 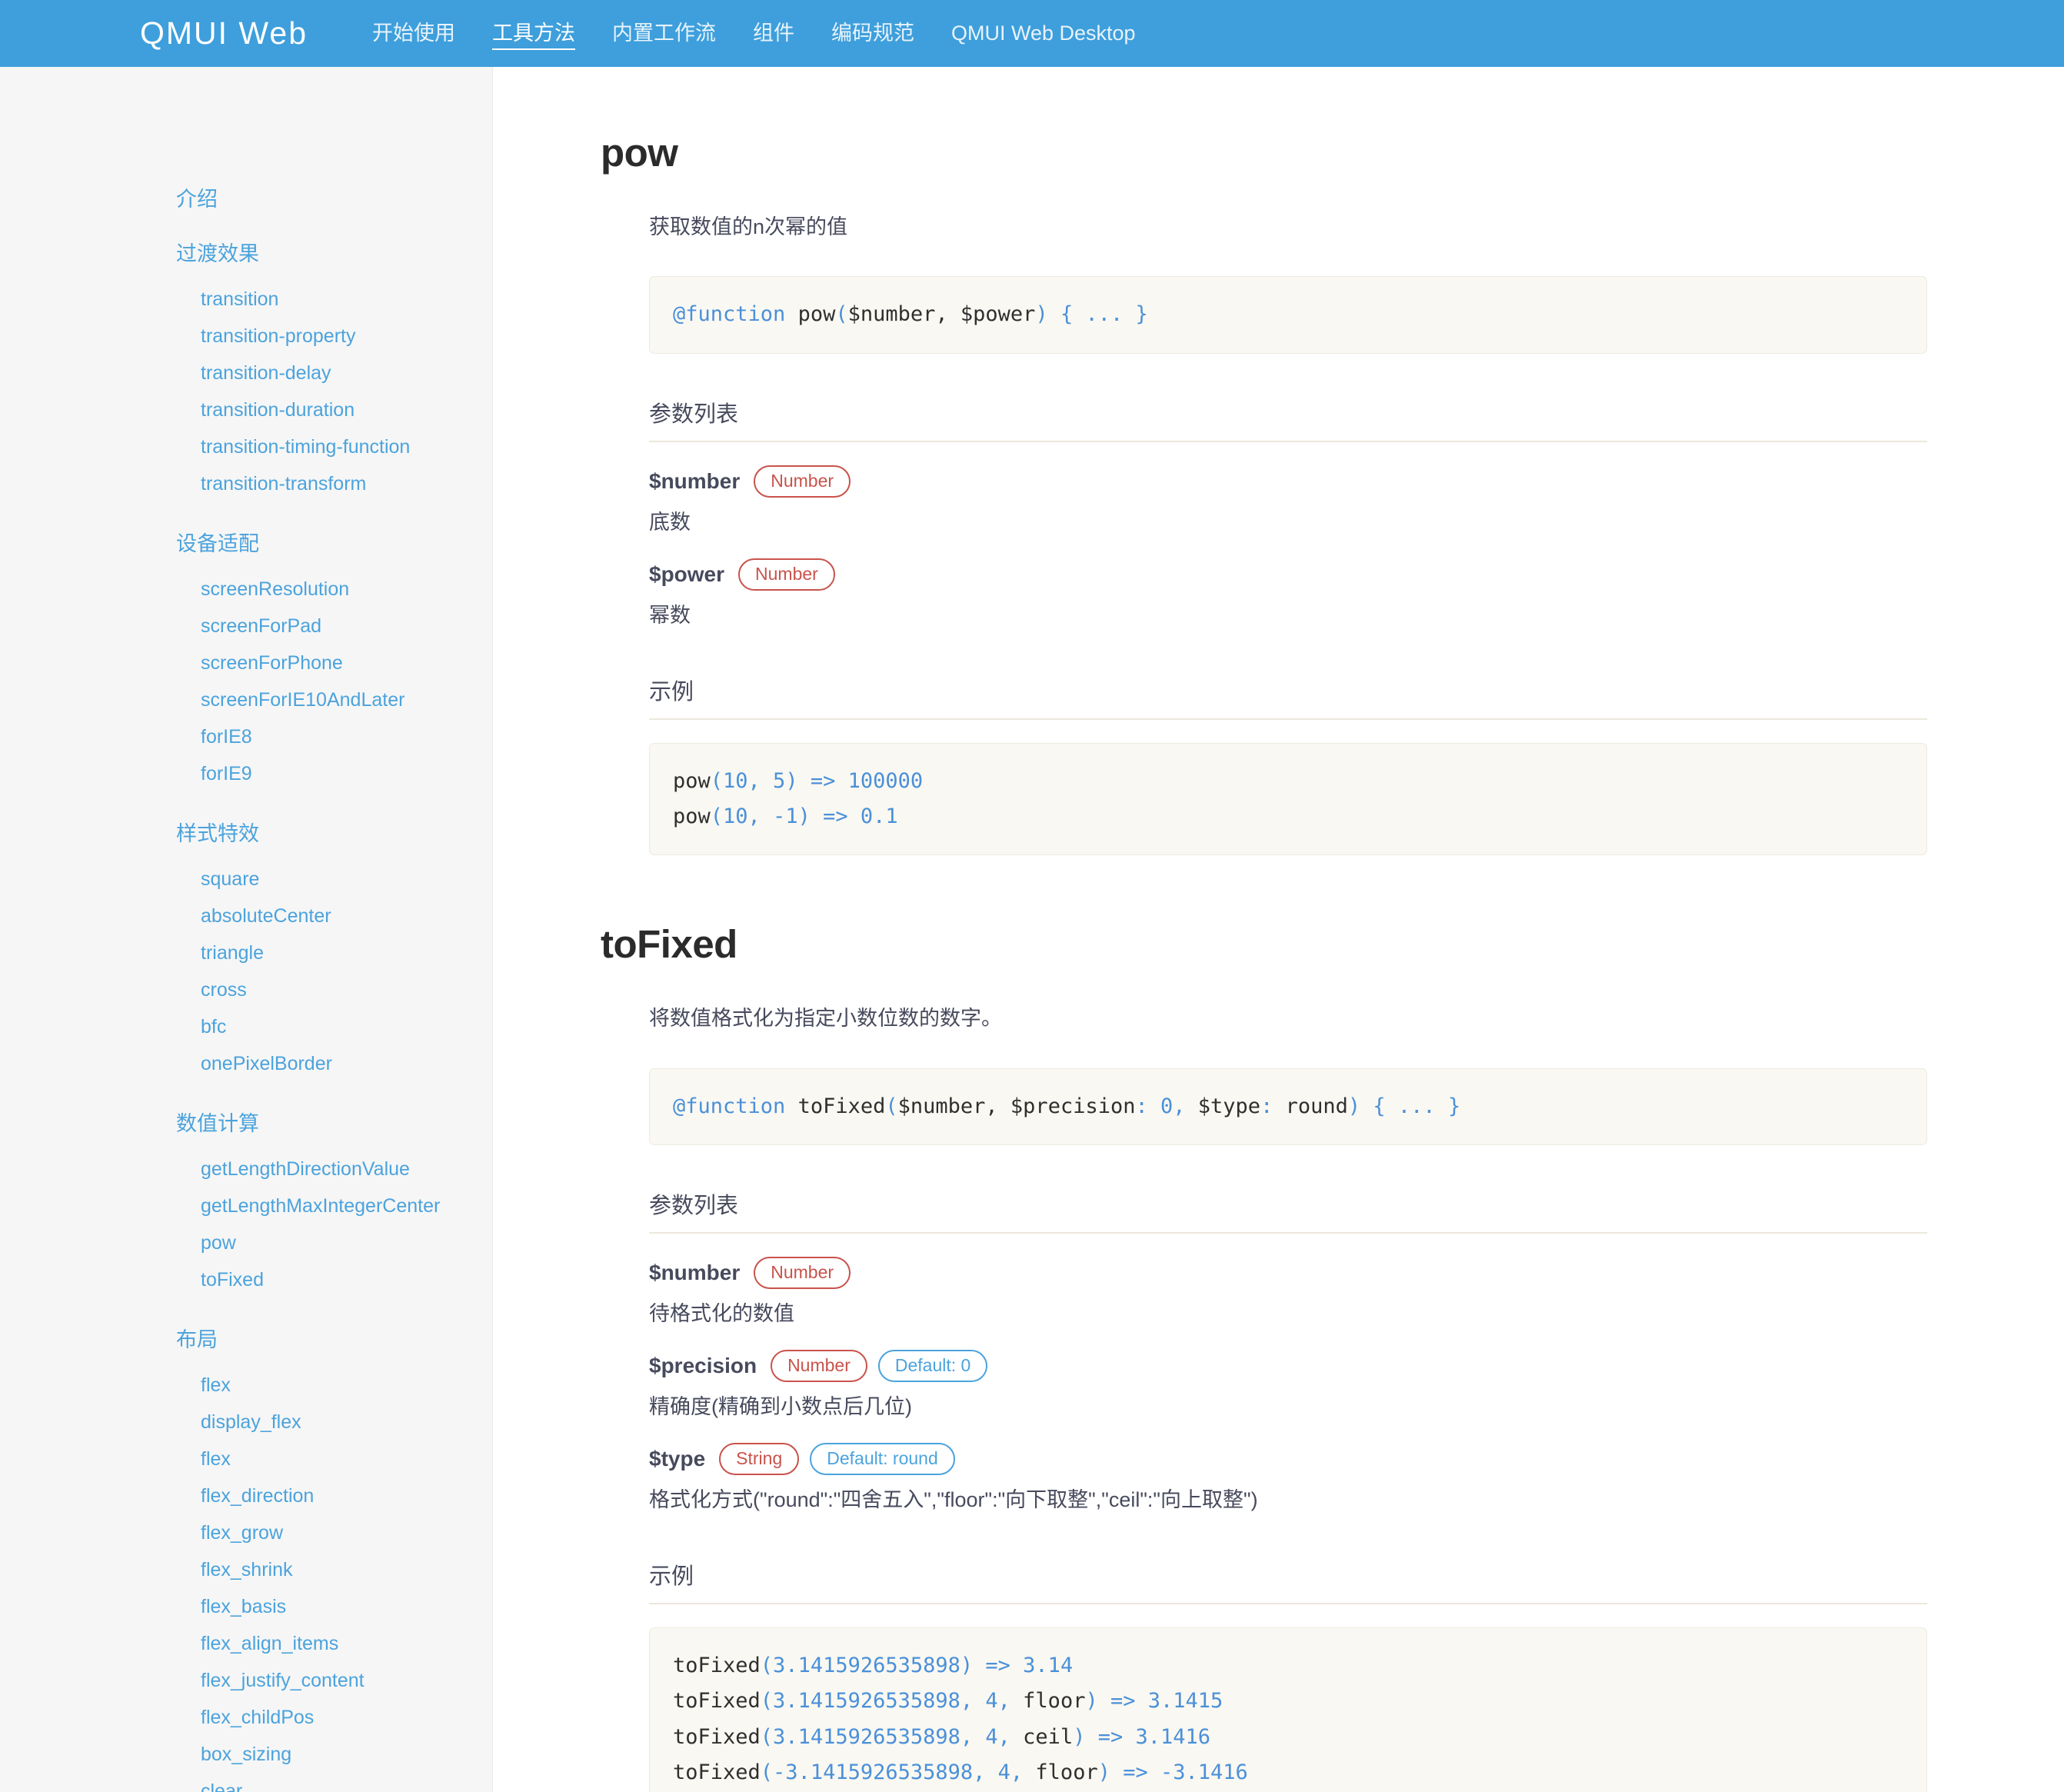 I want to click on params-list: $number Number 底数 $power Number 幂数, so click(x=1288, y=548).